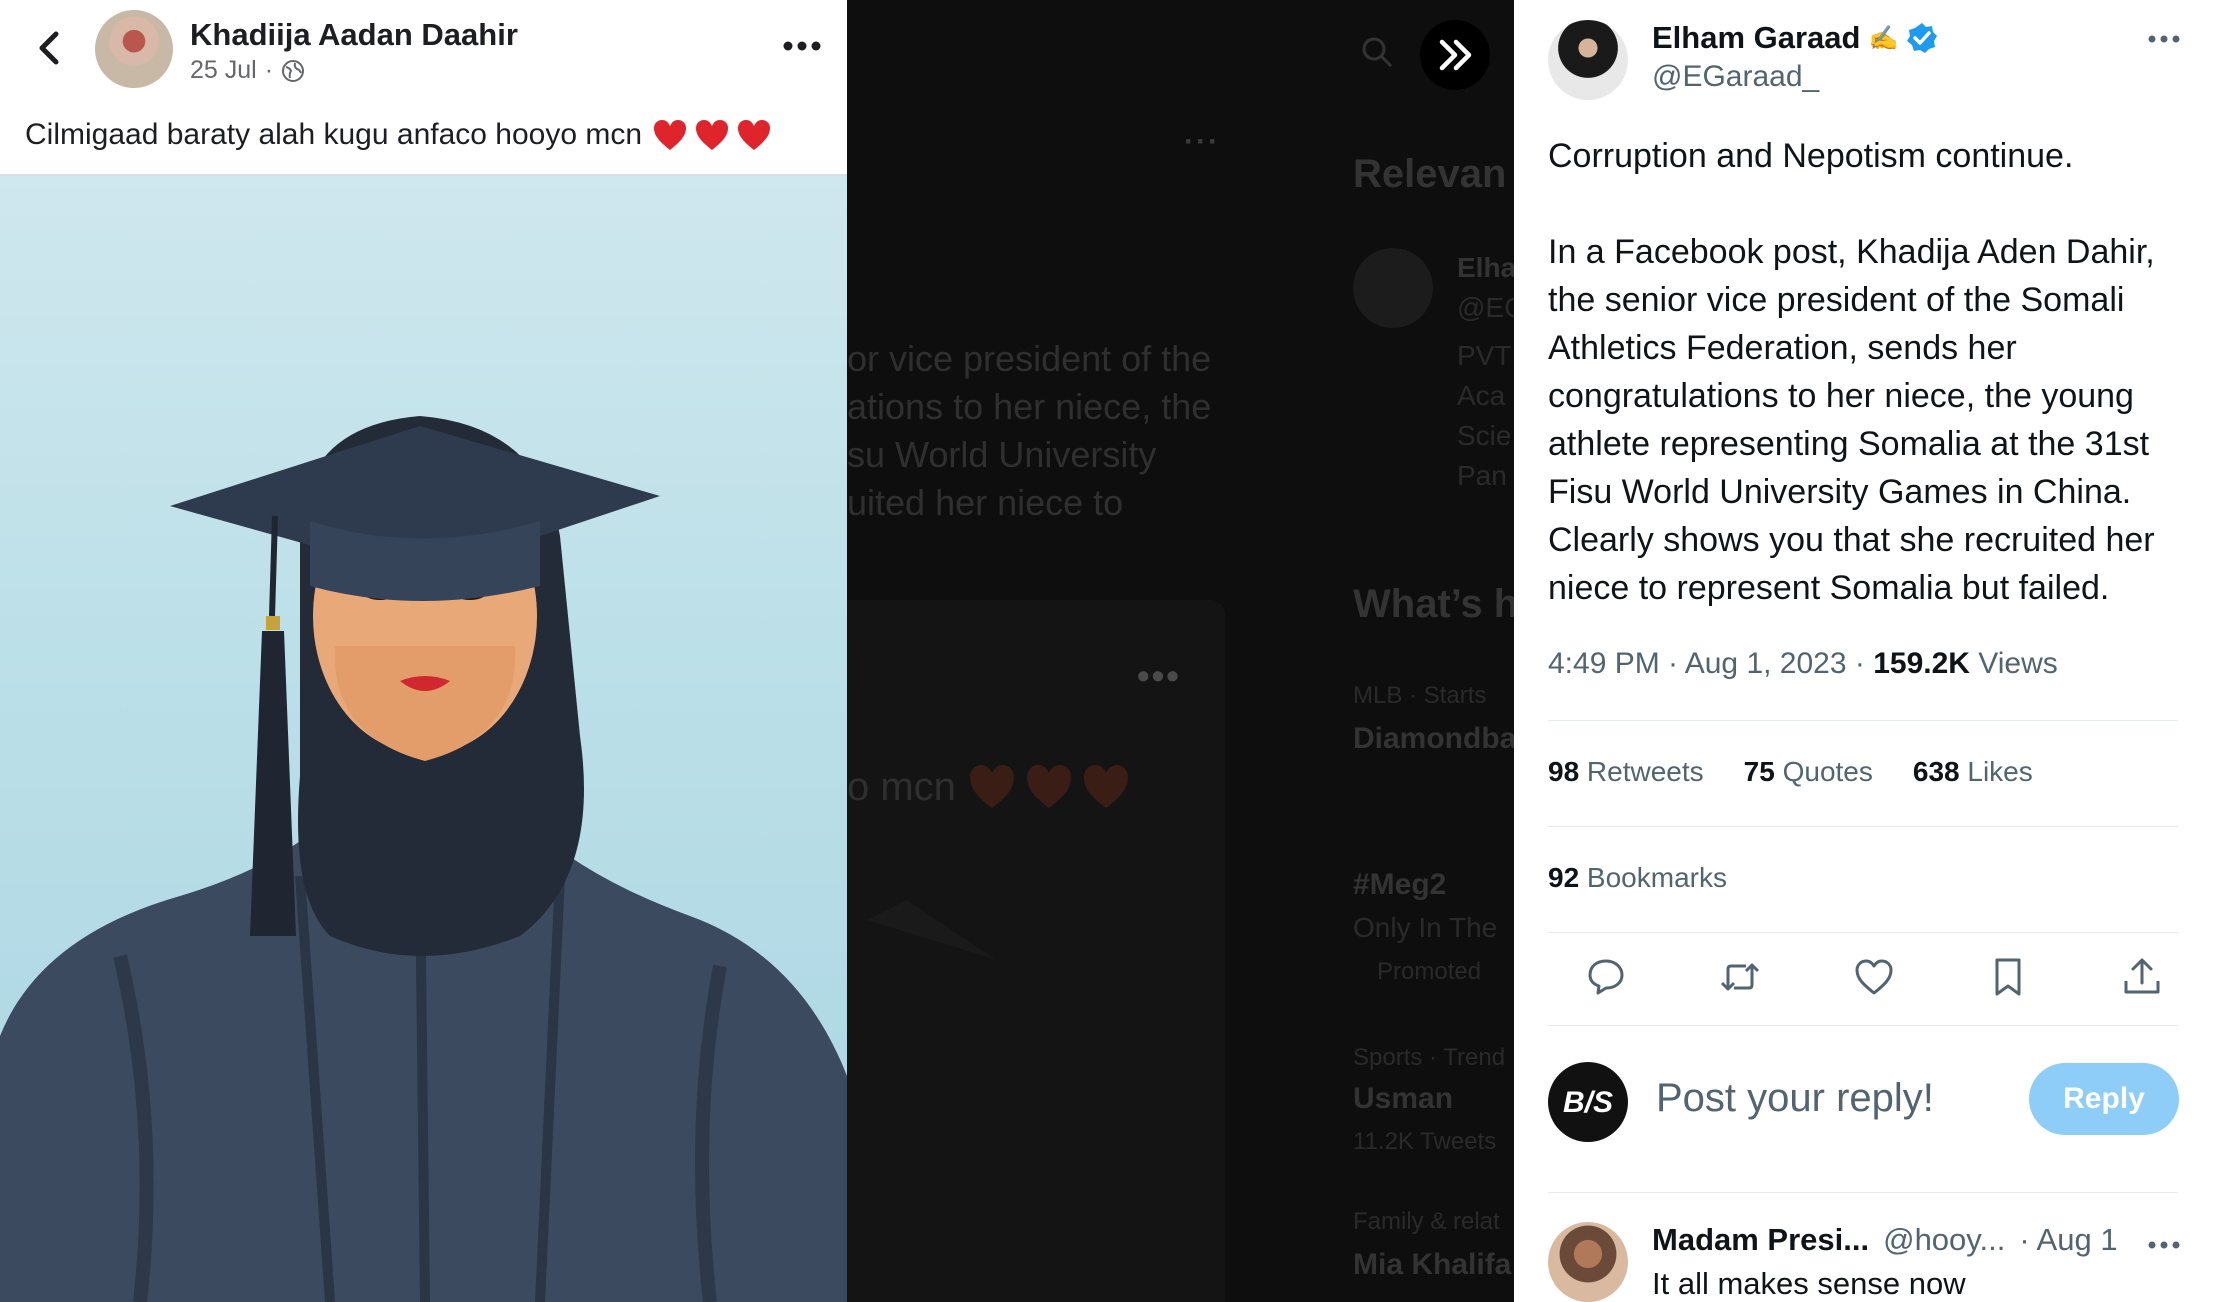 The height and width of the screenshot is (1302, 2214). Describe the element at coordinates (134, 49) in the screenshot. I see `author-avatar` at that location.